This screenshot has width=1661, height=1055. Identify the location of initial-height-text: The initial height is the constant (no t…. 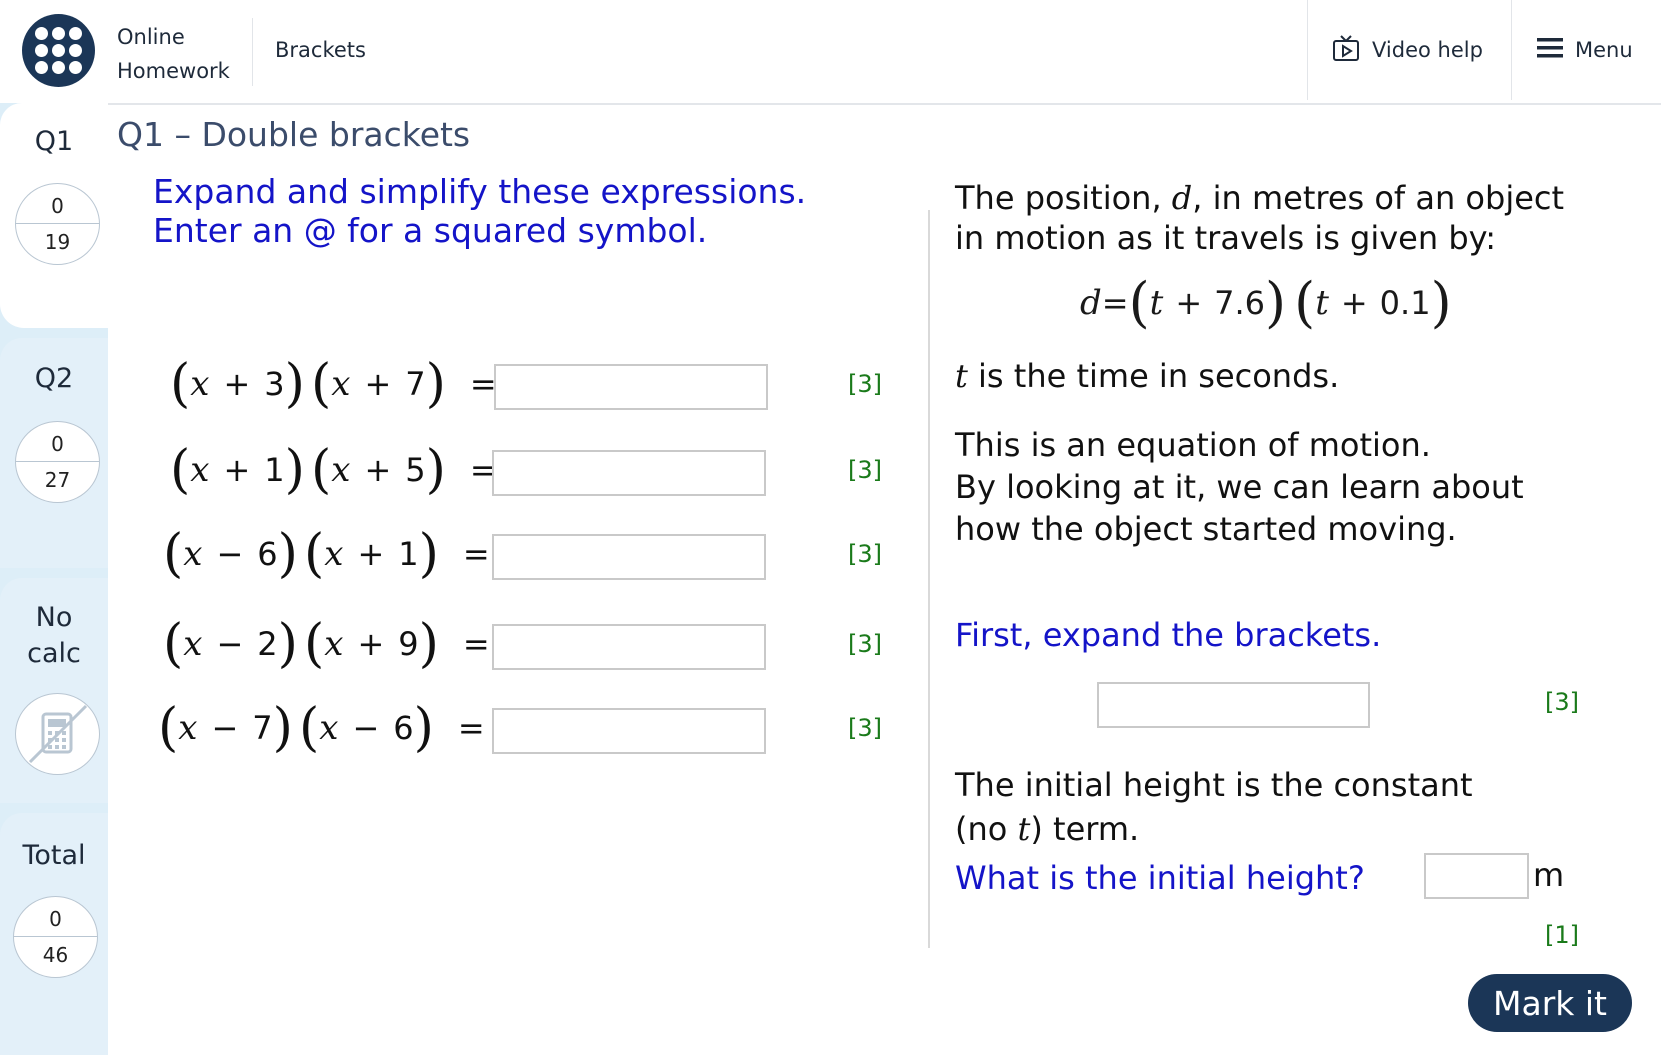
(1214, 807).